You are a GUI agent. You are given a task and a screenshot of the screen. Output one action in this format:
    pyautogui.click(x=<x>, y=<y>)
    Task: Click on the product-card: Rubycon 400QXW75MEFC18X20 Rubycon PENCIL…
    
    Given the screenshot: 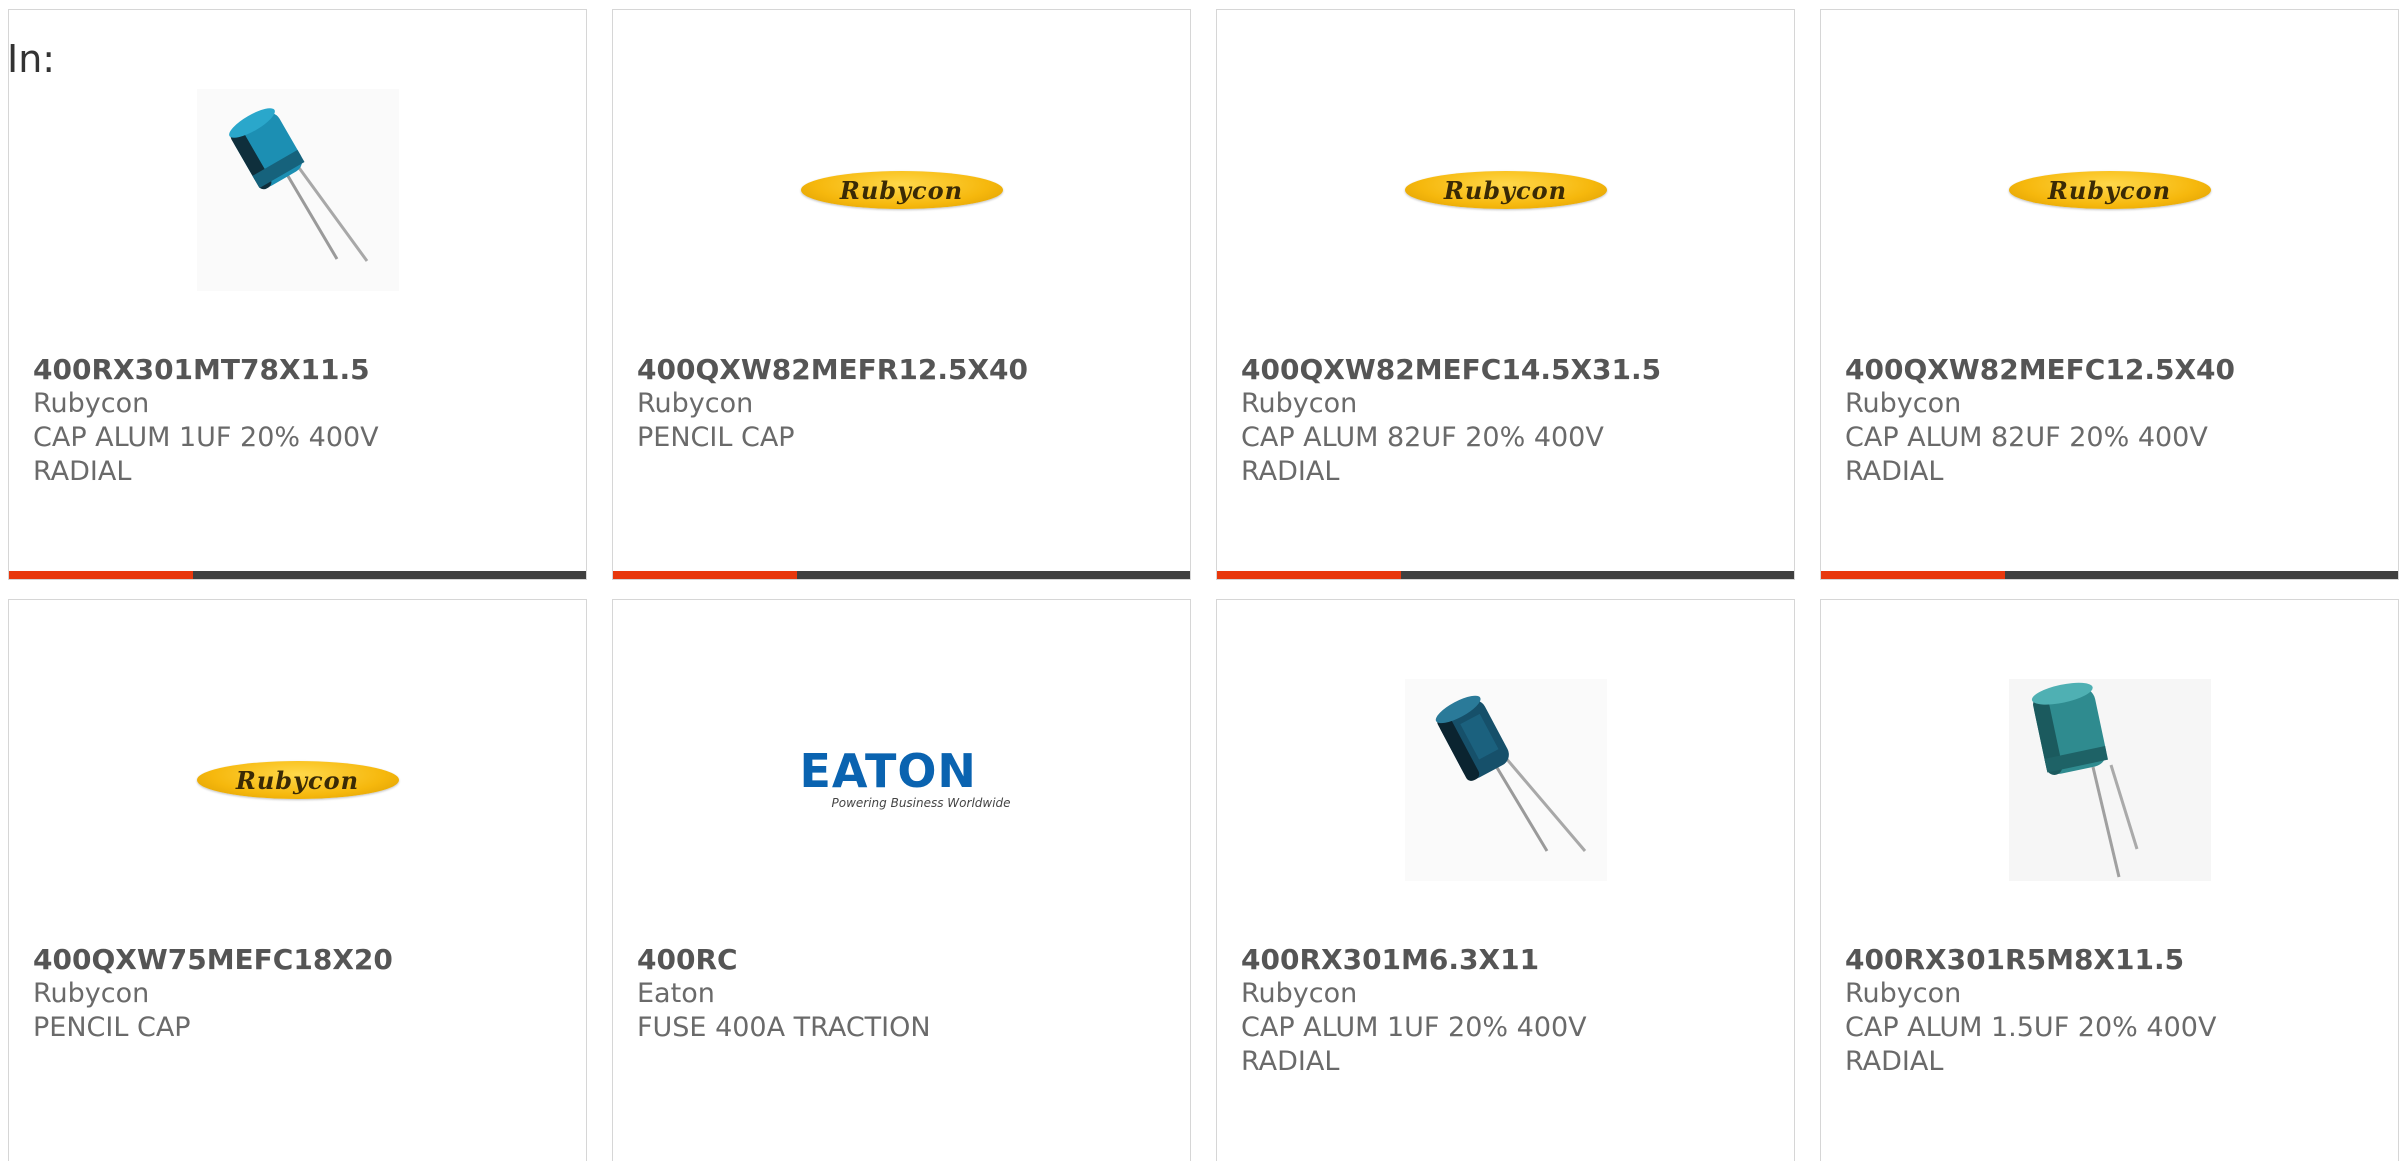 What is the action you would take?
    pyautogui.click(x=297, y=880)
    